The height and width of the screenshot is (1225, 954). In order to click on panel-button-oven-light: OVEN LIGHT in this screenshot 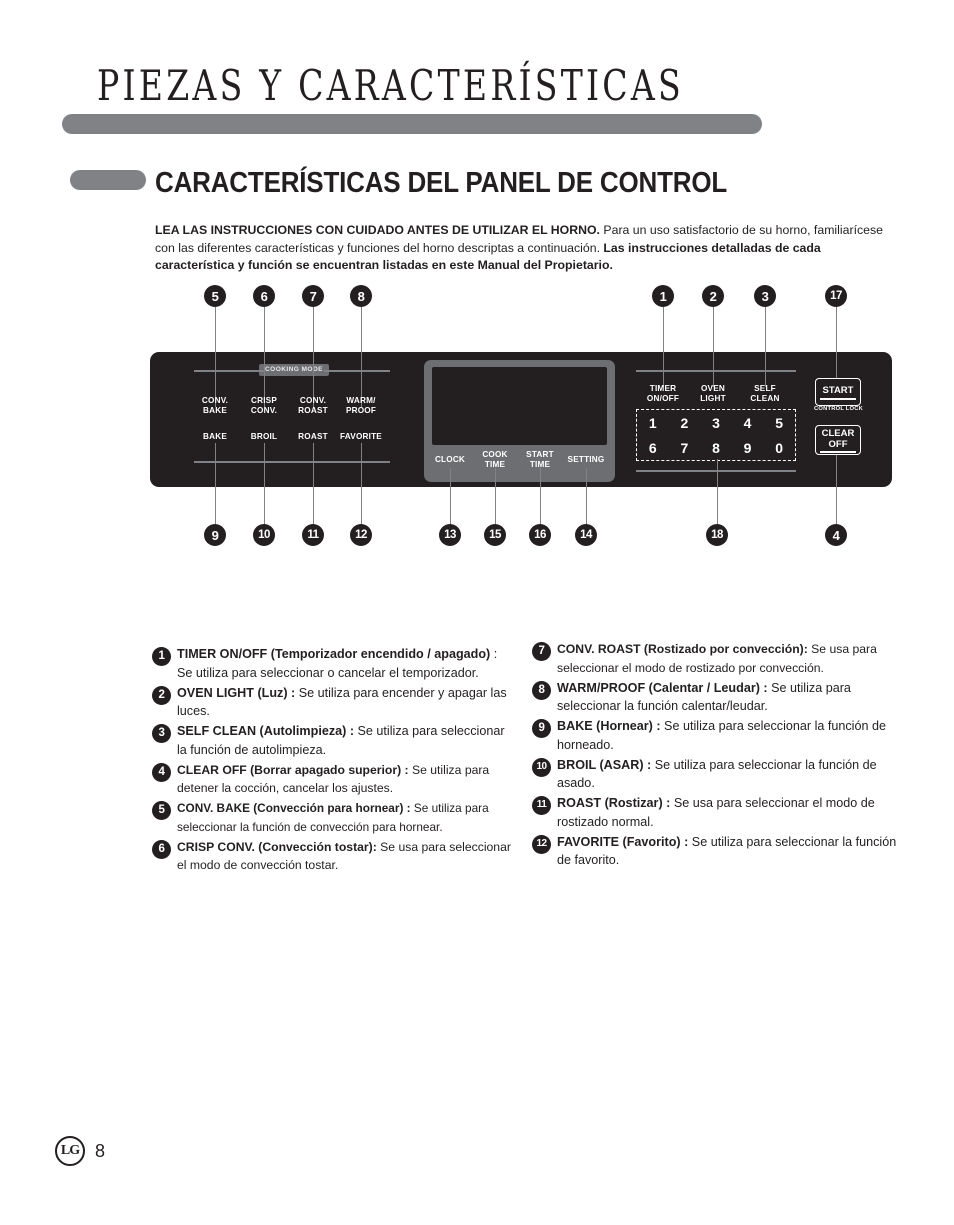, I will do `click(713, 394)`.